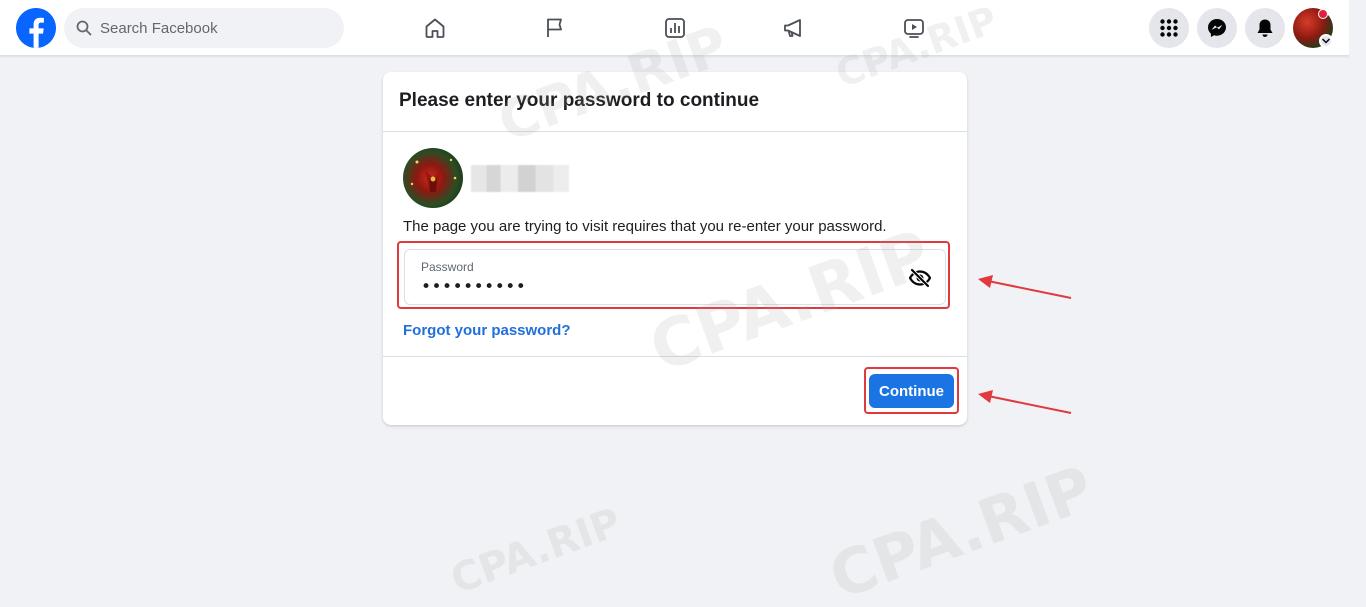 Image resolution: width=1366 pixels, height=607 pixels. What do you see at coordinates (555, 28) in the screenshot?
I see `flag-icon` at bounding box center [555, 28].